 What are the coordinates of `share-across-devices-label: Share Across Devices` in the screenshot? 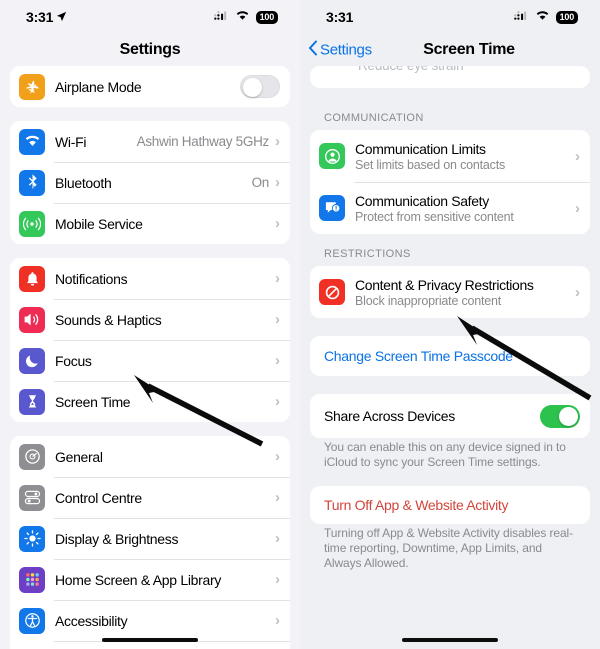 It's located at (389, 416).